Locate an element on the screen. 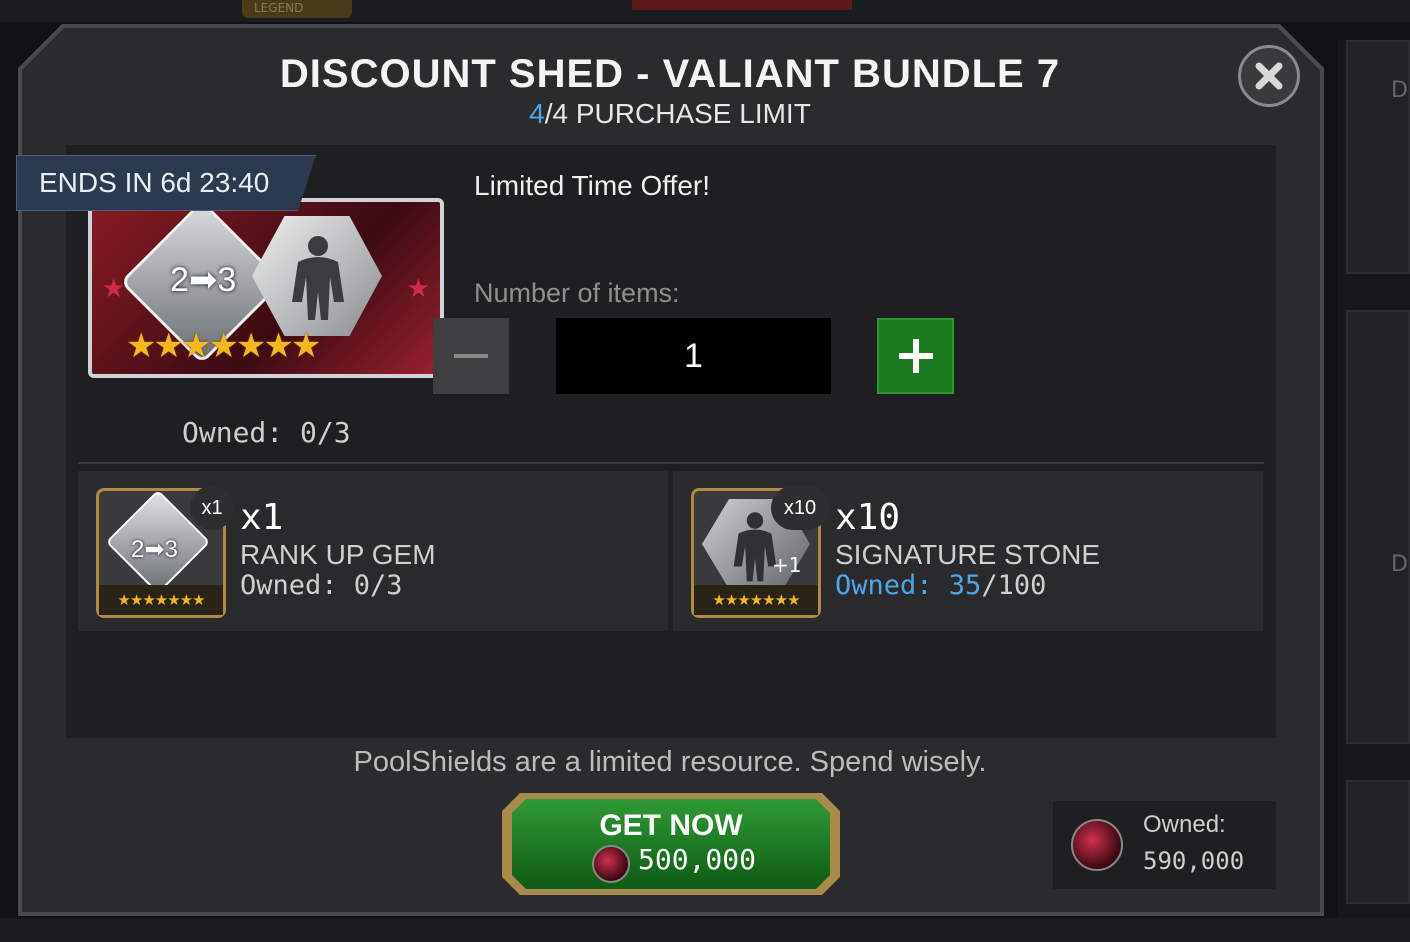 This screenshot has height=942, width=1410. section-divider is located at coordinates (671, 463).